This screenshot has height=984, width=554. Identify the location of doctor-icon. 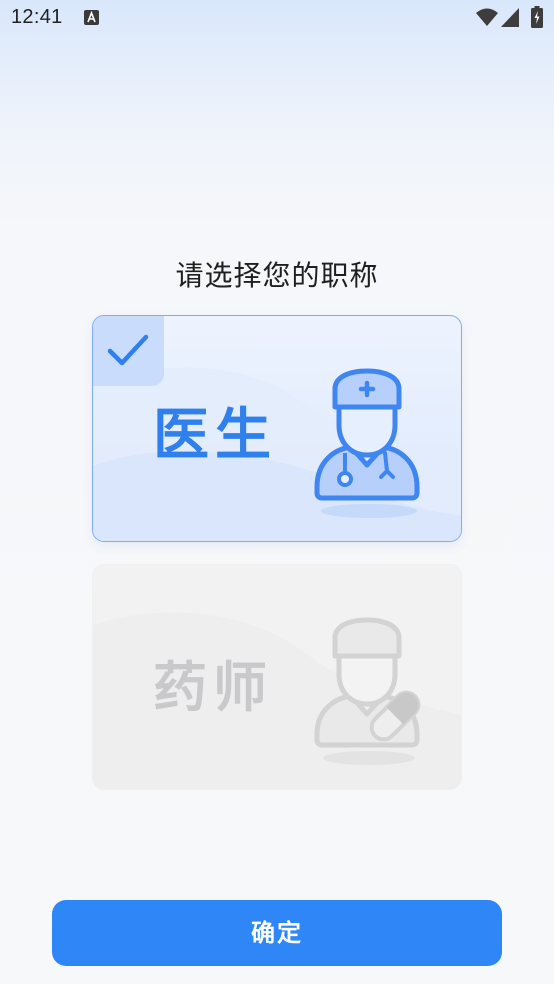
(365, 443).